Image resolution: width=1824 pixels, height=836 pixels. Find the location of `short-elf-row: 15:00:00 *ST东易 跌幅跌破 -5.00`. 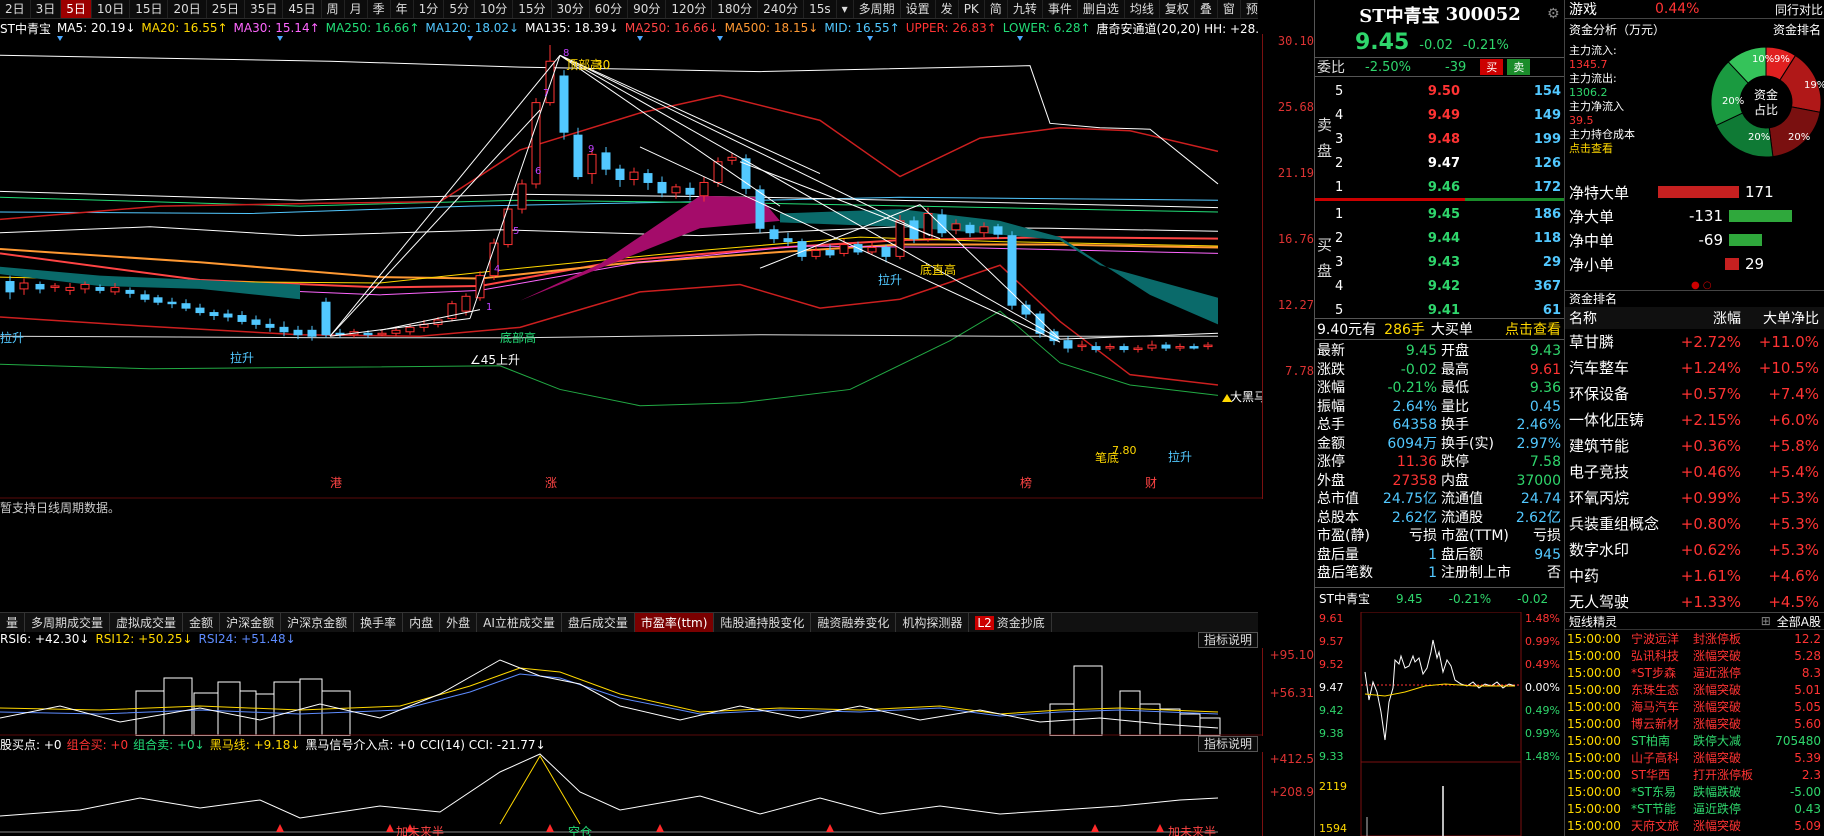

short-elf-row: 15:00:00 *ST东易 跌幅跌破 -5.00 is located at coordinates (1694, 792).